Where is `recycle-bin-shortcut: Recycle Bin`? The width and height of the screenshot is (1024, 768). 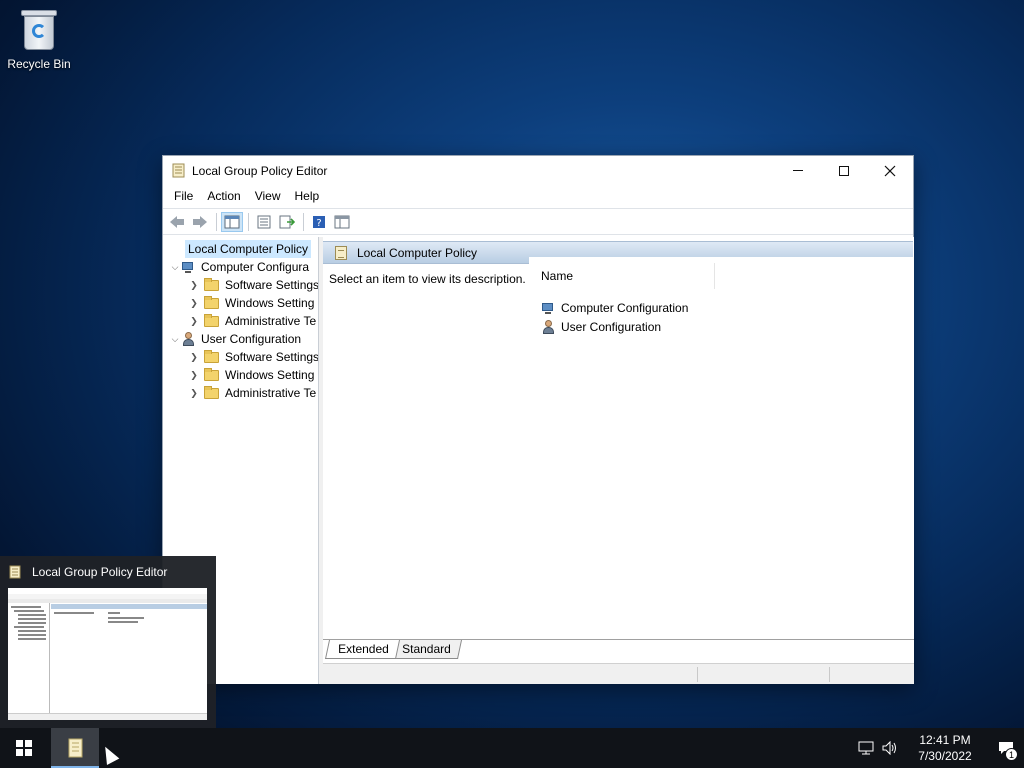 recycle-bin-shortcut: Recycle Bin is located at coordinates (39, 38).